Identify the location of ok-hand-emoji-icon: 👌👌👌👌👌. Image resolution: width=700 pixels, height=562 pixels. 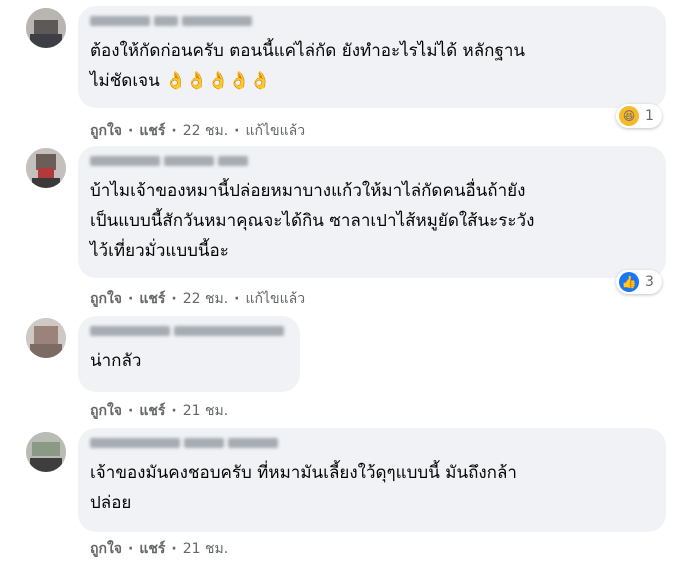
(218, 81).